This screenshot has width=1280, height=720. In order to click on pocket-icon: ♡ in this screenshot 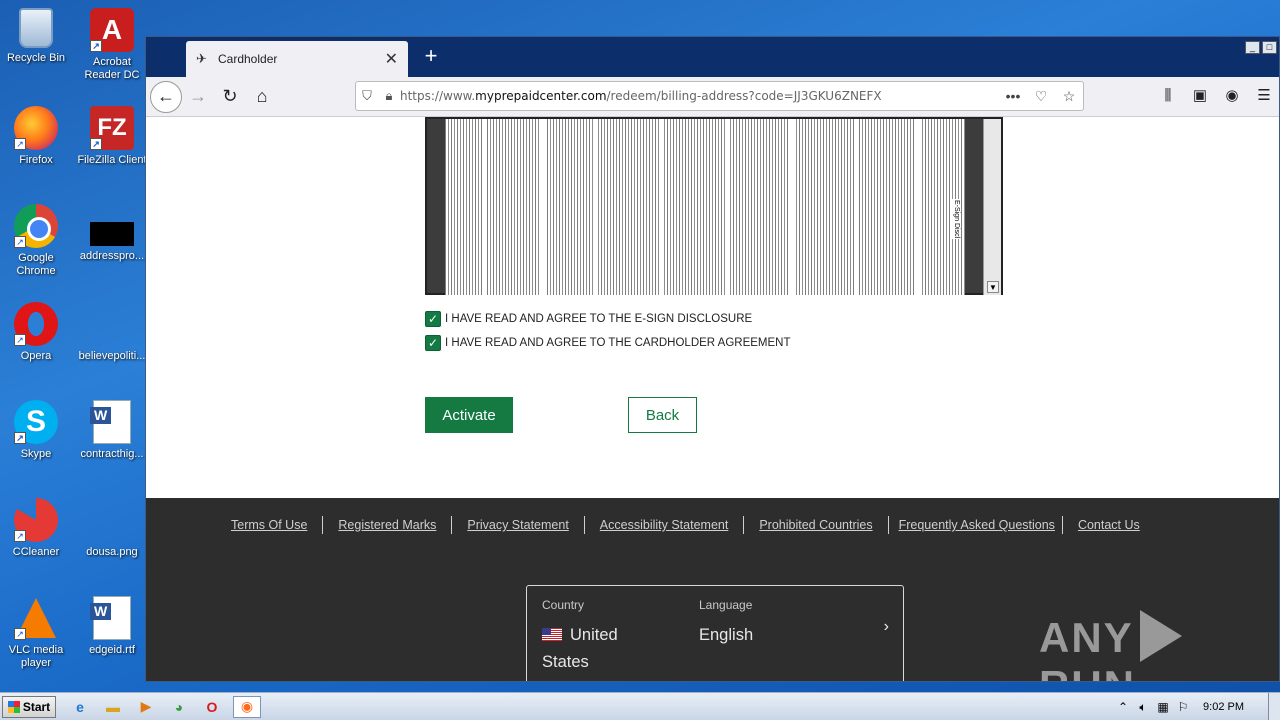, I will do `click(1041, 96)`.